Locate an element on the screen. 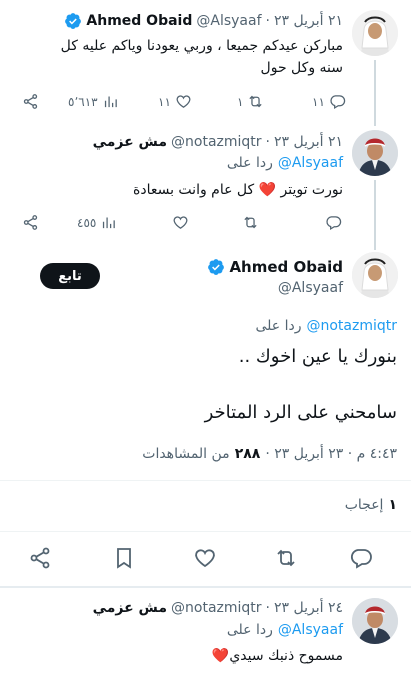  tweet-text-line-1: بنورك يا عين اخوك .. is located at coordinates (317, 356).